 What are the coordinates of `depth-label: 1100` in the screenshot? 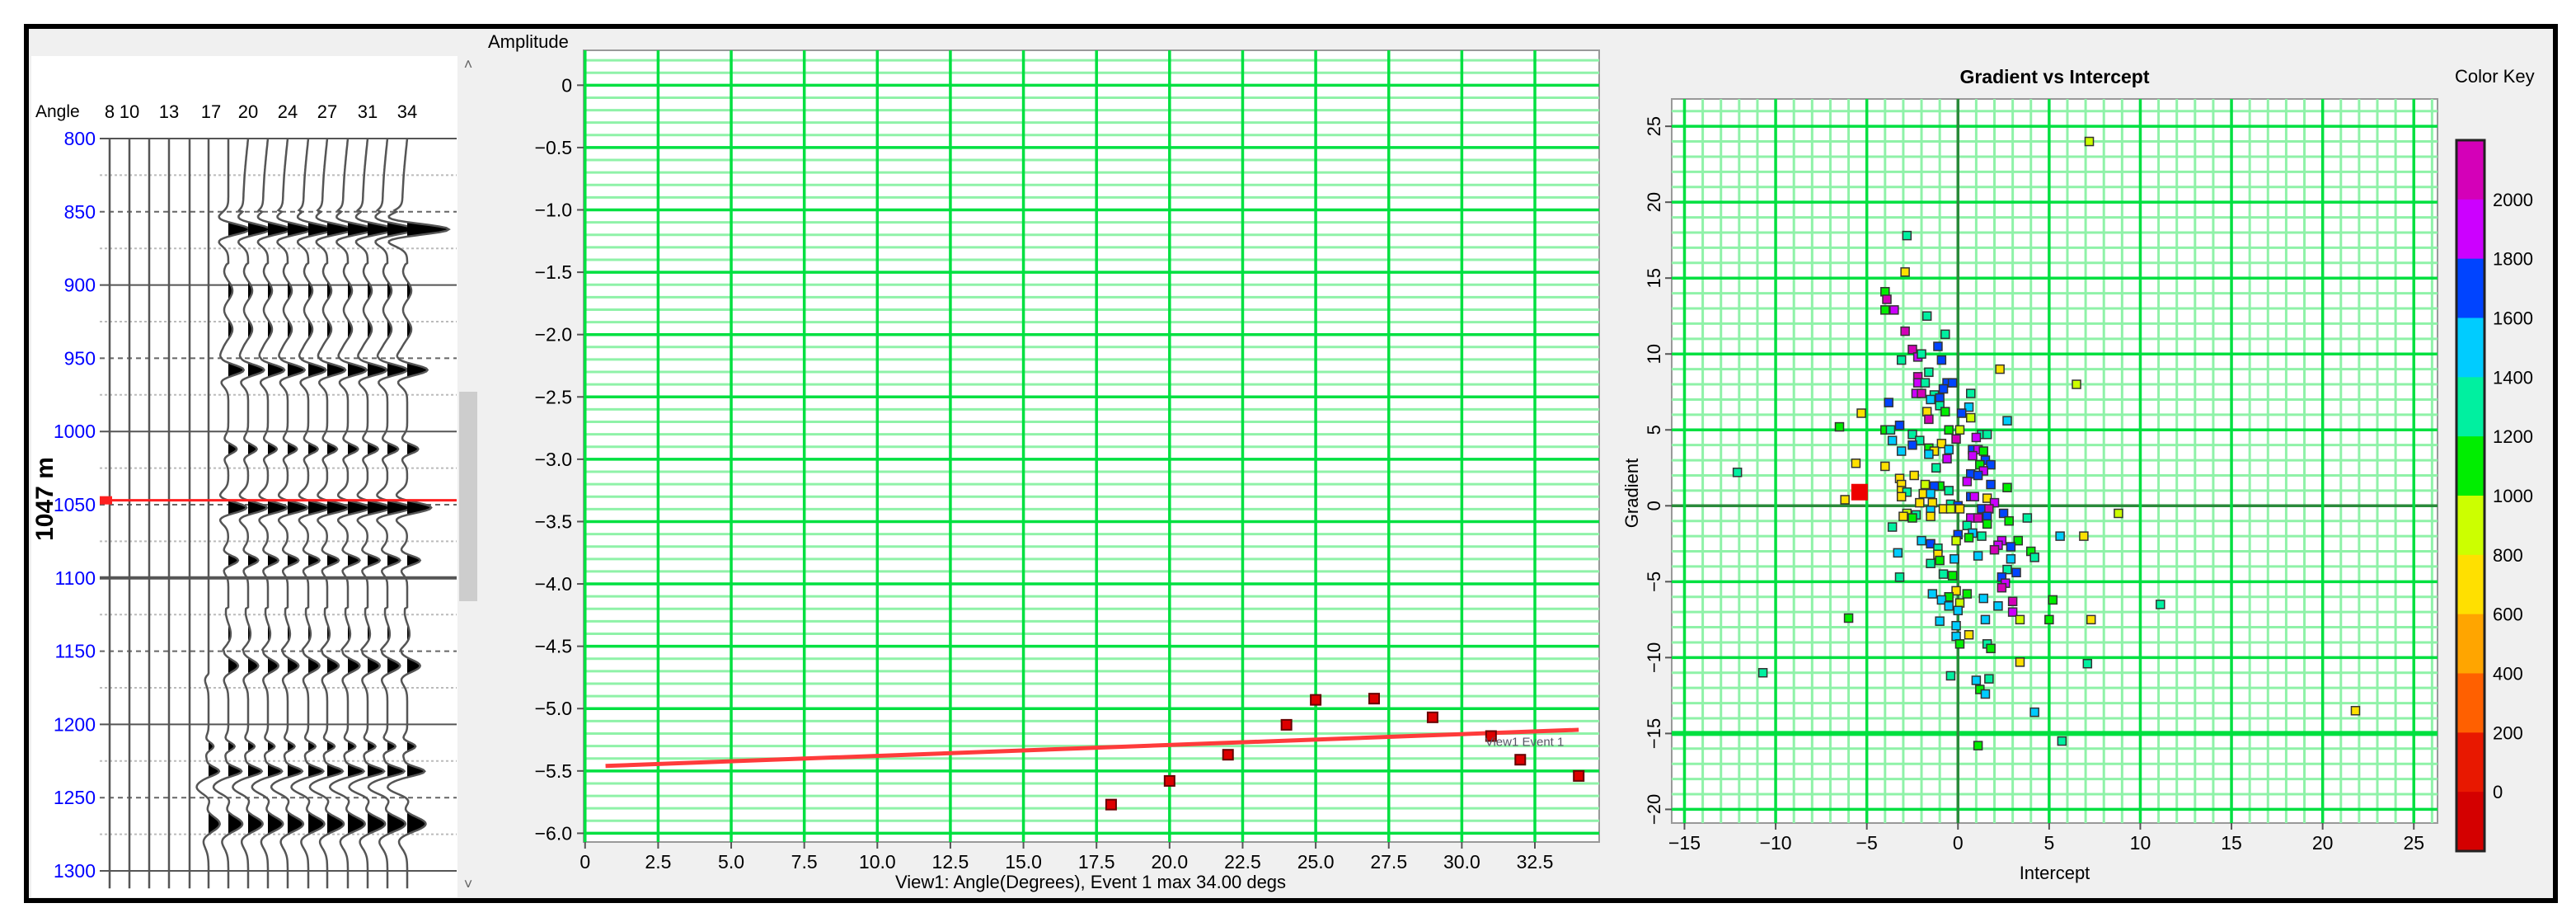 It's located at (76, 578).